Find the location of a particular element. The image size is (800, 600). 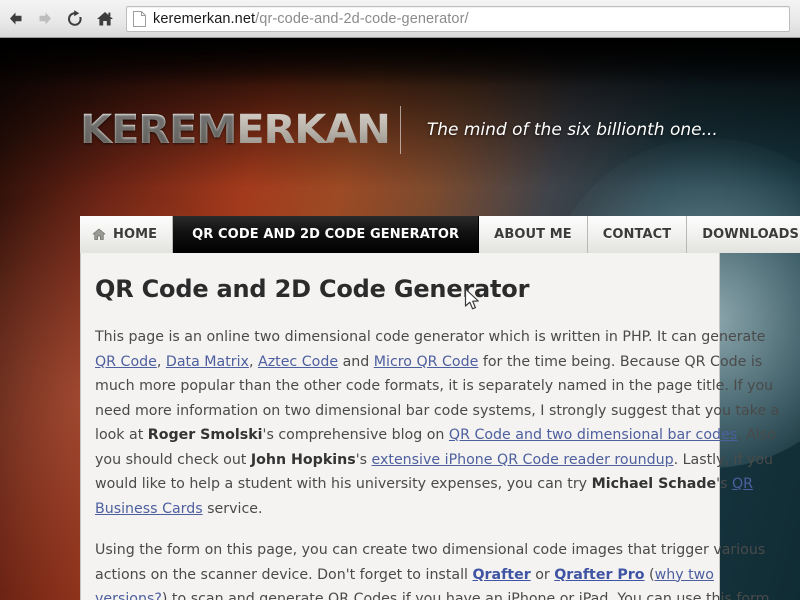

reload-button is located at coordinates (75, 19).